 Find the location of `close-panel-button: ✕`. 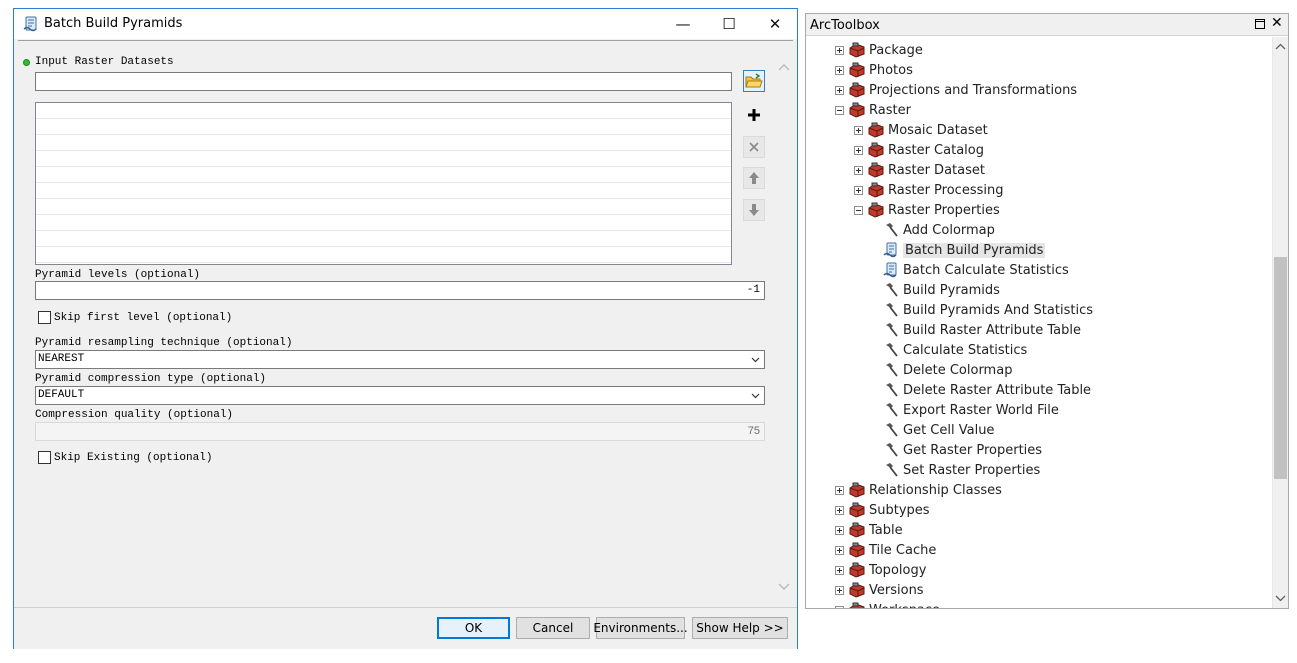

close-panel-button: ✕ is located at coordinates (1277, 23).